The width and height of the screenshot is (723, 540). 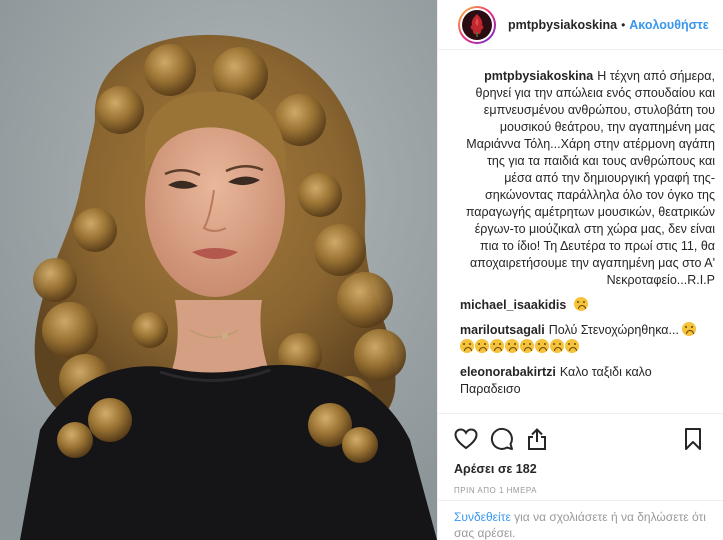 I want to click on login-link: Συνδεθείτε, so click(x=482, y=517).